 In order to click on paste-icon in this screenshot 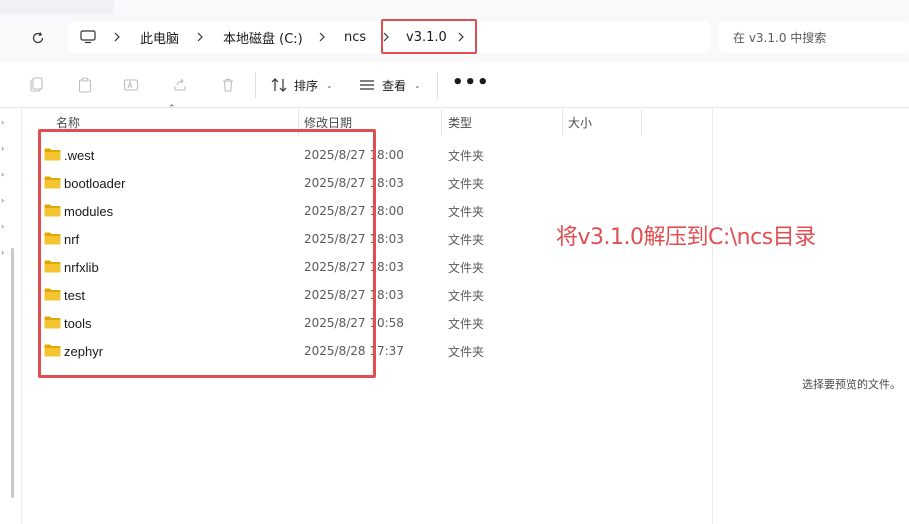, I will do `click(85, 85)`.